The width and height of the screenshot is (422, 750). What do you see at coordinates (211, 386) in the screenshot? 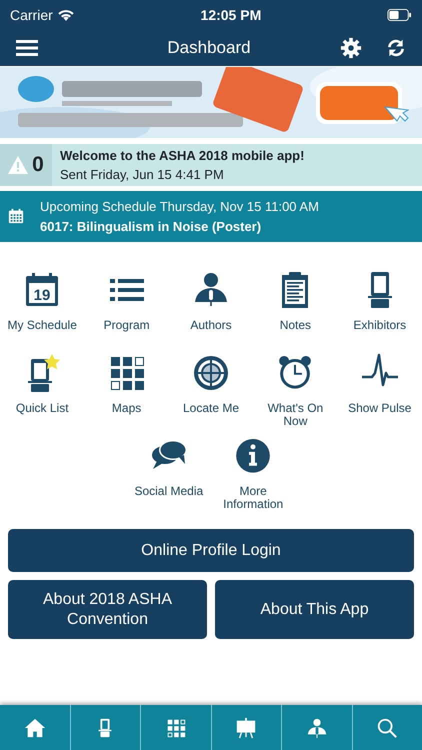
I see `menu-tile: Locate Me` at bounding box center [211, 386].